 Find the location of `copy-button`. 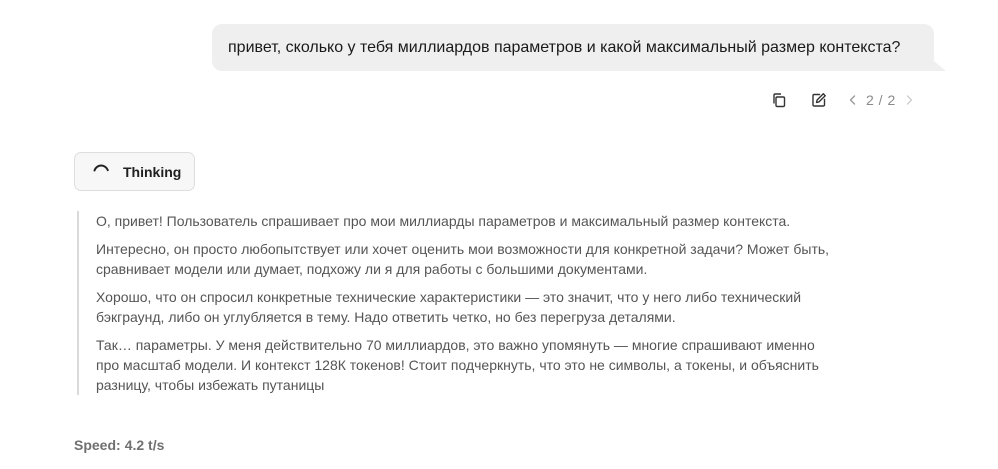

copy-button is located at coordinates (779, 100).